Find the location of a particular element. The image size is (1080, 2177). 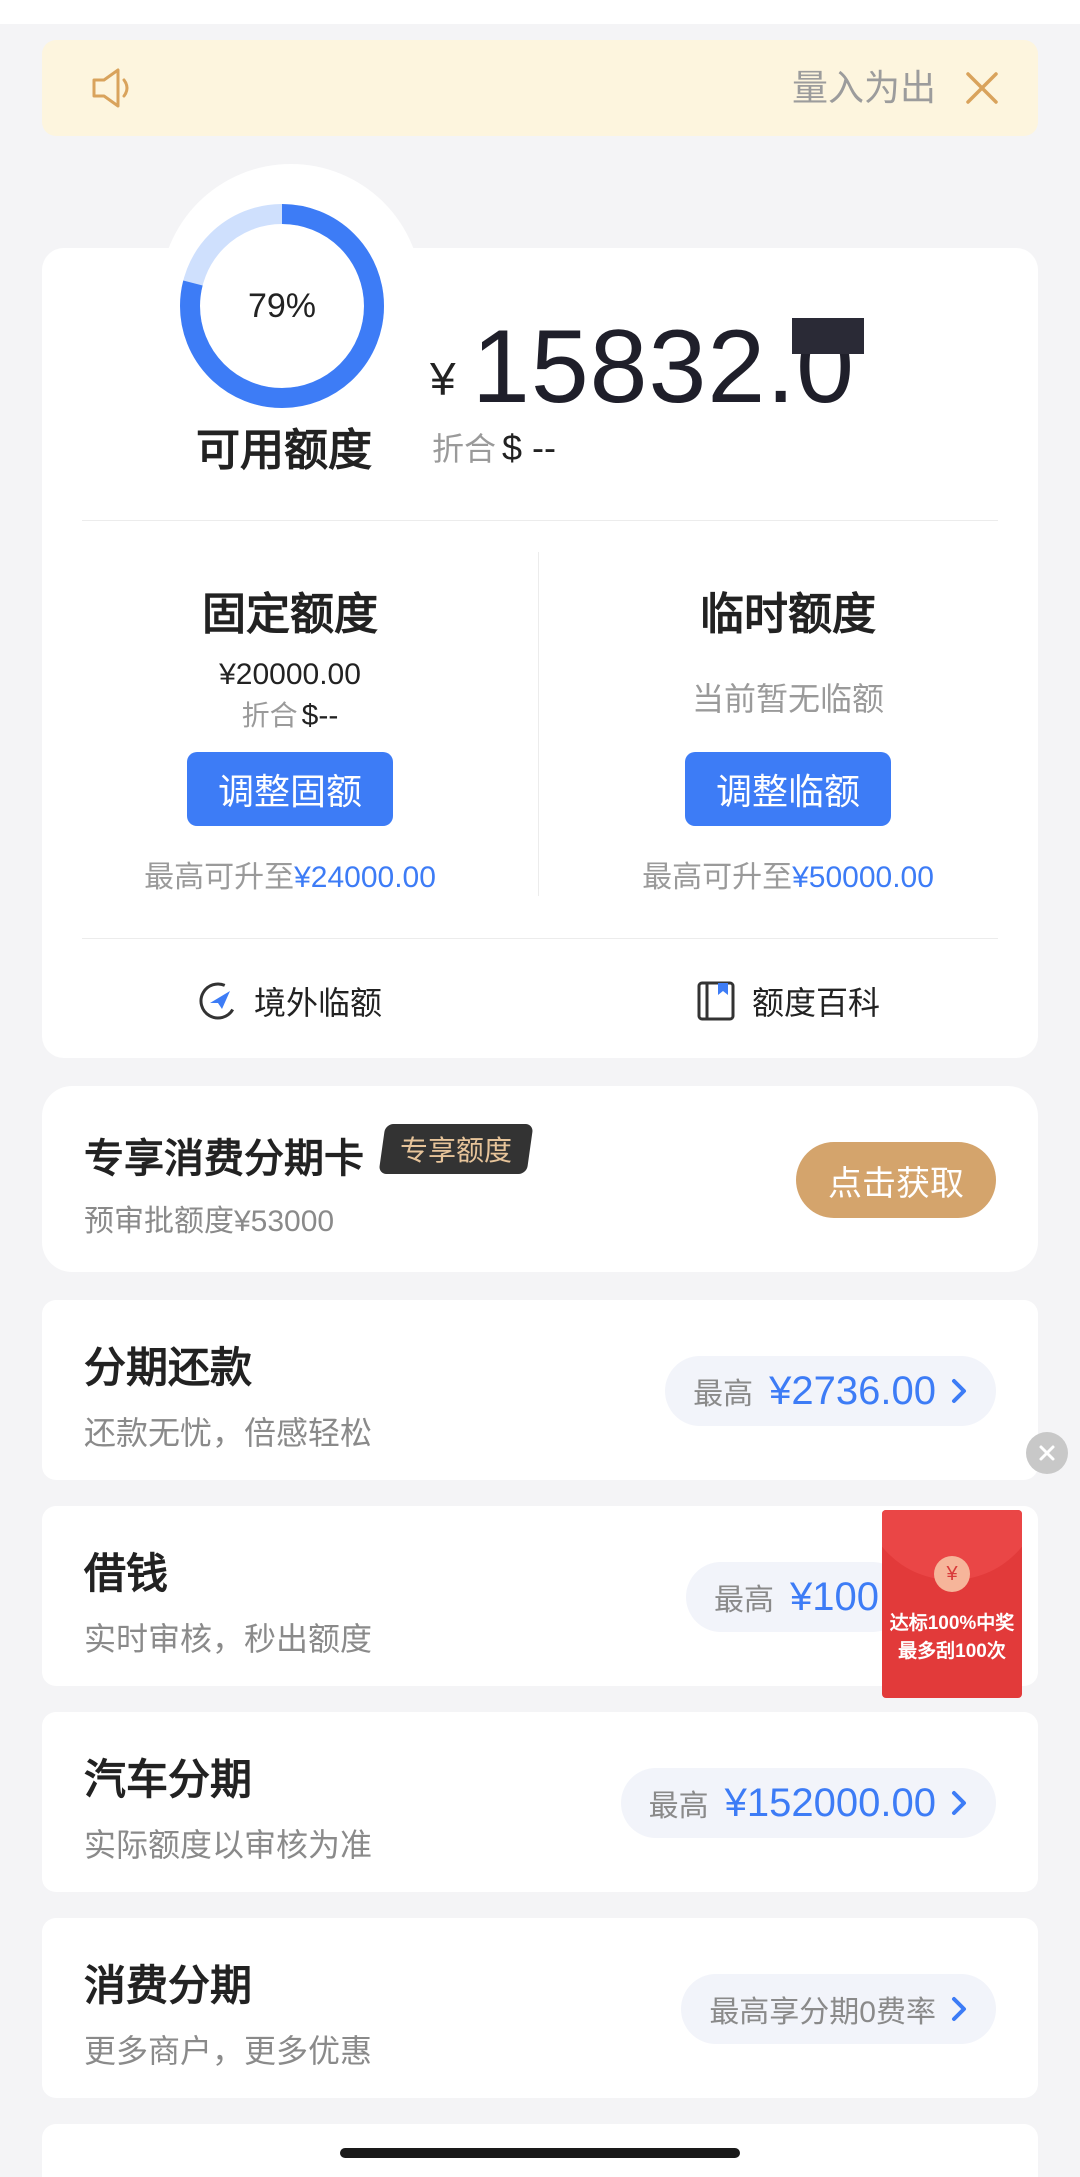

overseas-temp-credit-link: 境外临额 is located at coordinates (289, 1001).